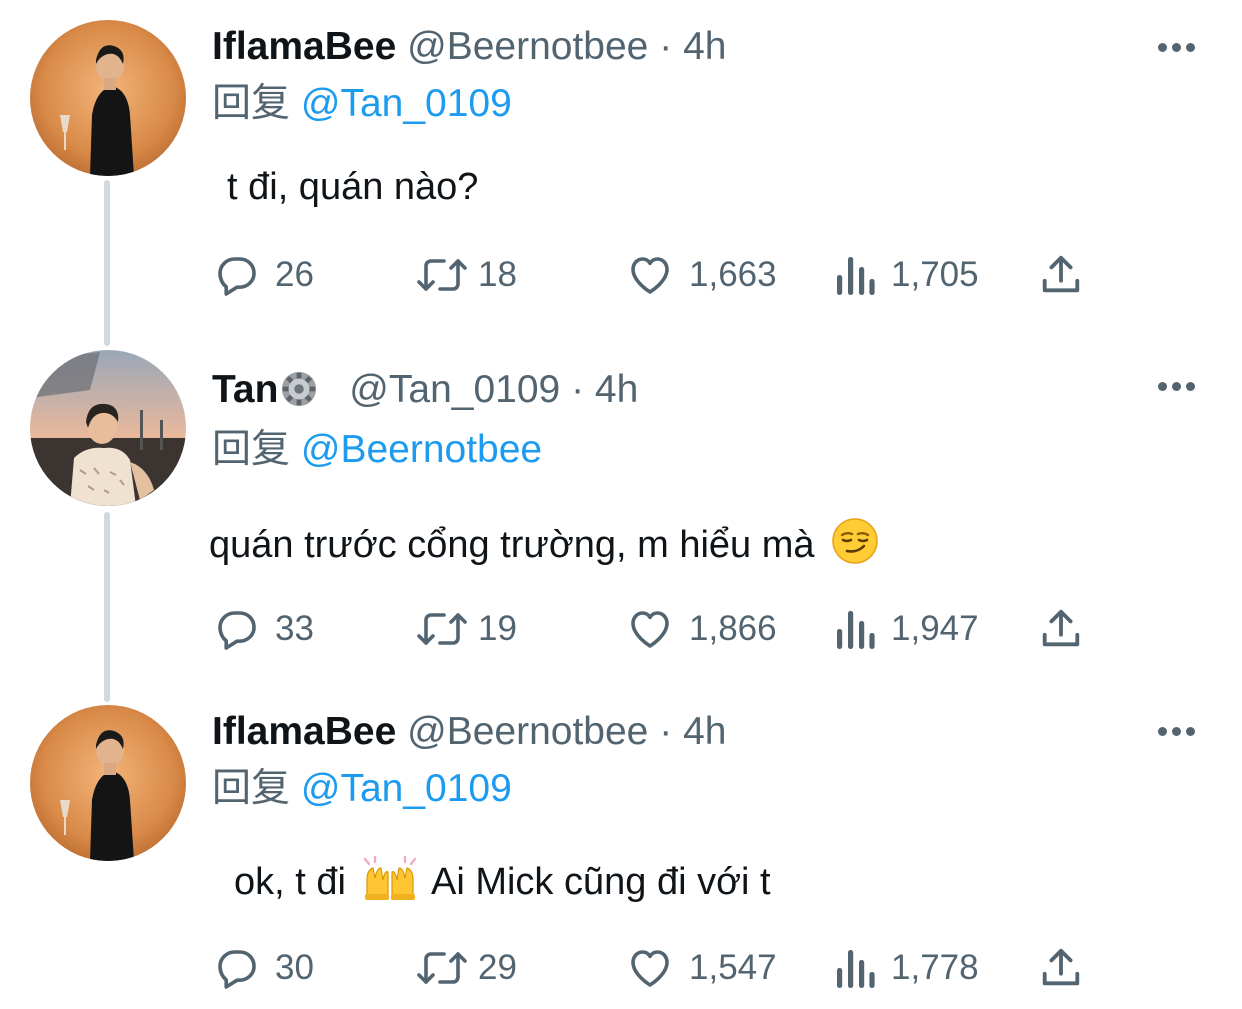 The height and width of the screenshot is (1009, 1242). What do you see at coordinates (294, 628) in the screenshot?
I see `reply-count: 33` at bounding box center [294, 628].